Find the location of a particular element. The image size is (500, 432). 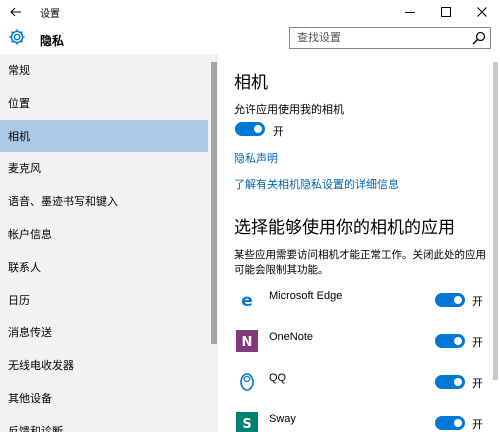

apps-description: 某些应用需要访问相机才能正常工作。关闭此处的应用可能会限制其功能。 is located at coordinates (360, 262).